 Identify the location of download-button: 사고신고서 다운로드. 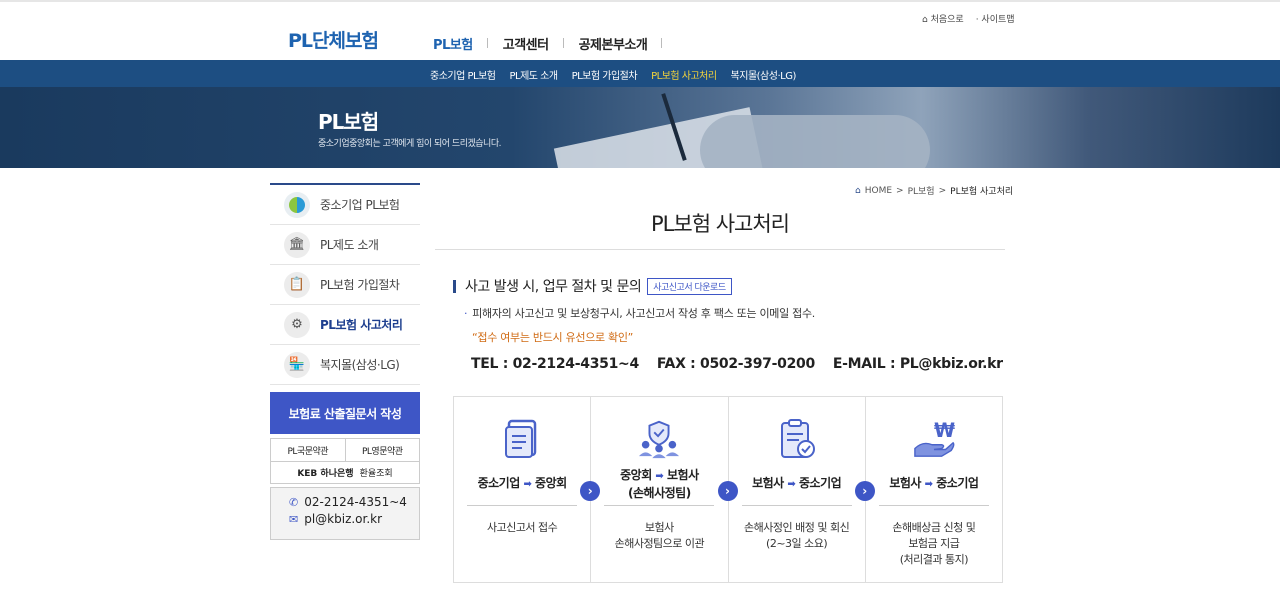
(689, 286).